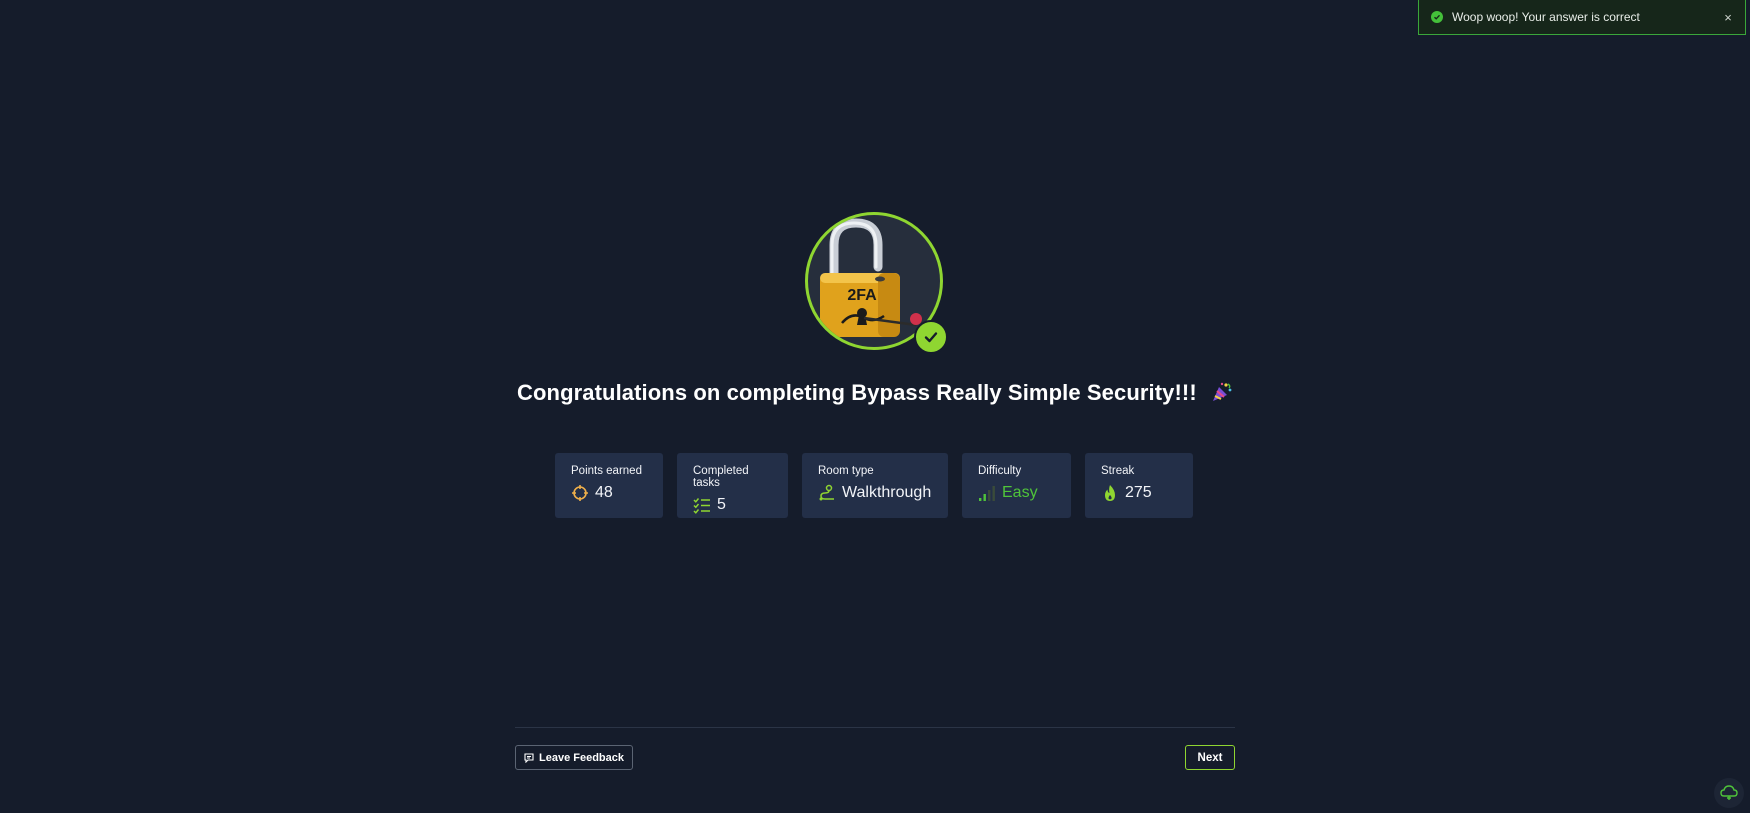 The width and height of the screenshot is (1750, 813). Describe the element at coordinates (826, 492) in the screenshot. I see `path-icon` at that location.